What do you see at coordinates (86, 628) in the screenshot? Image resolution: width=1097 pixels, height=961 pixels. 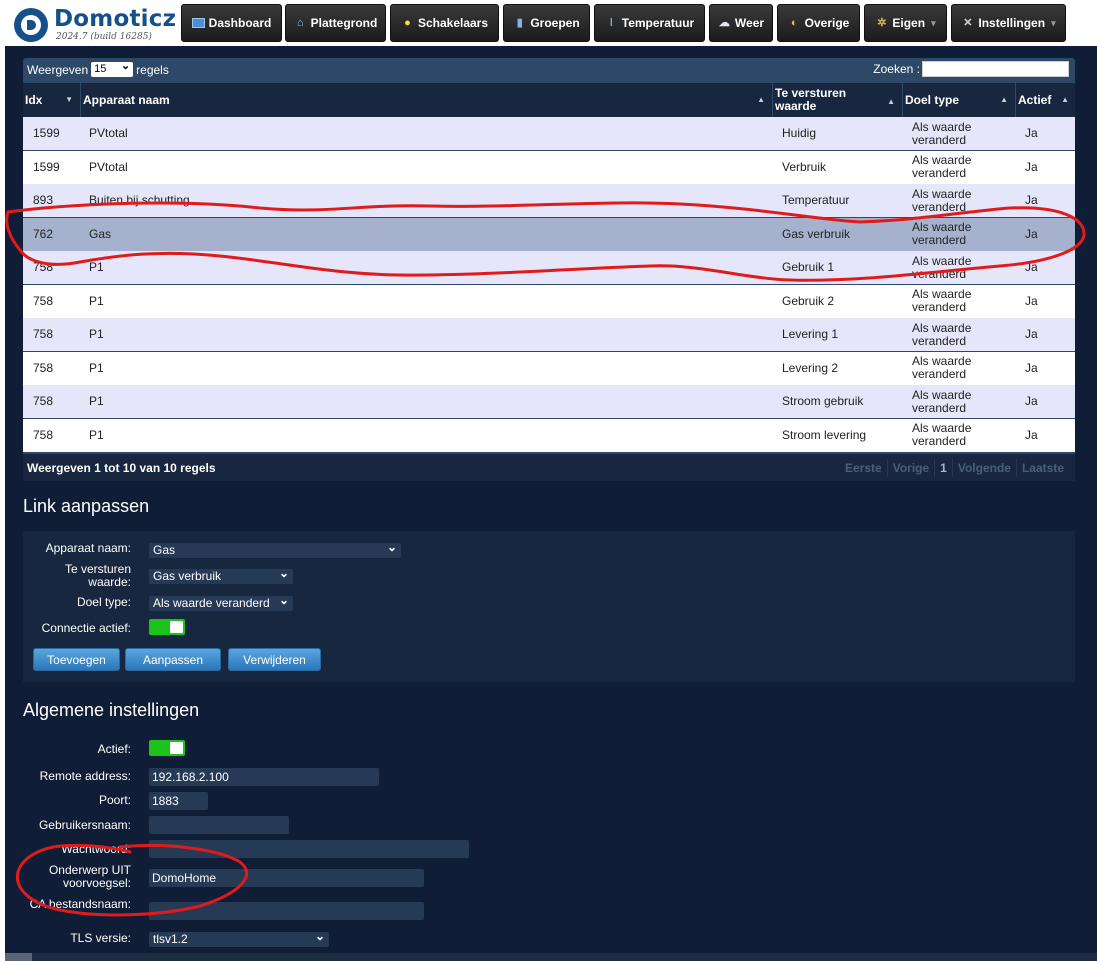 I see `connection-active-label: Connectie actief:` at bounding box center [86, 628].